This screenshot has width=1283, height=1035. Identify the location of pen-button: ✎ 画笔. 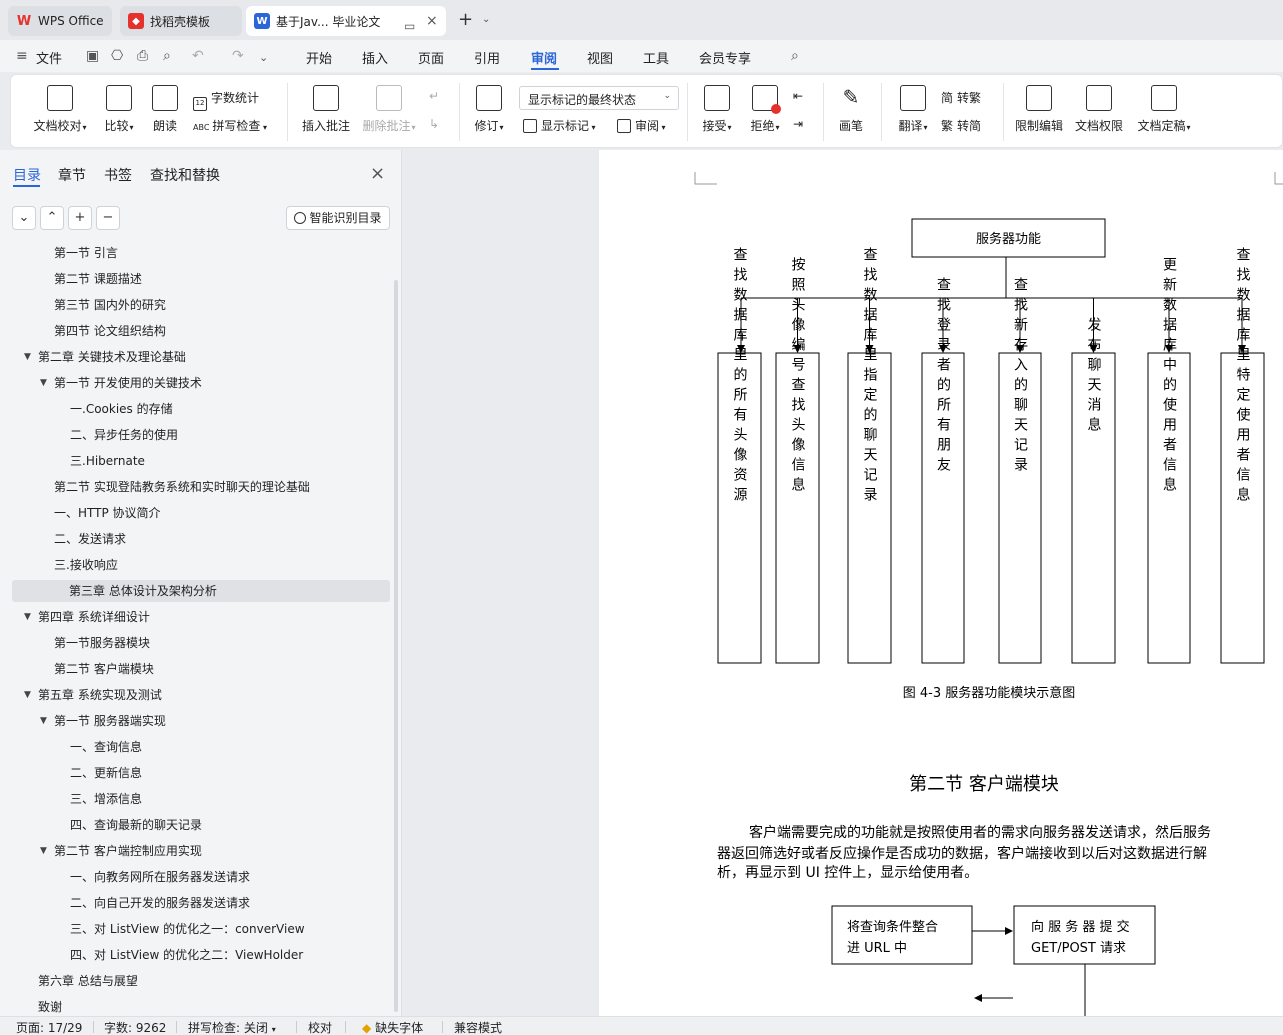
(851, 109).